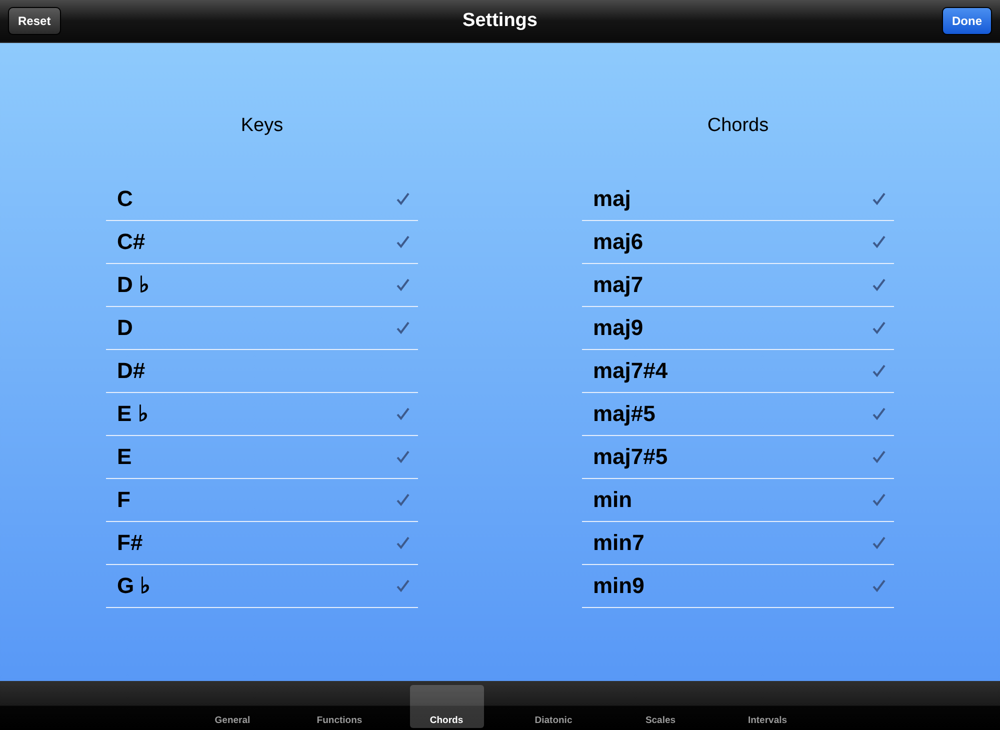 Image resolution: width=1000 pixels, height=730 pixels. What do you see at coordinates (612, 199) in the screenshot?
I see `list-item: maj` at bounding box center [612, 199].